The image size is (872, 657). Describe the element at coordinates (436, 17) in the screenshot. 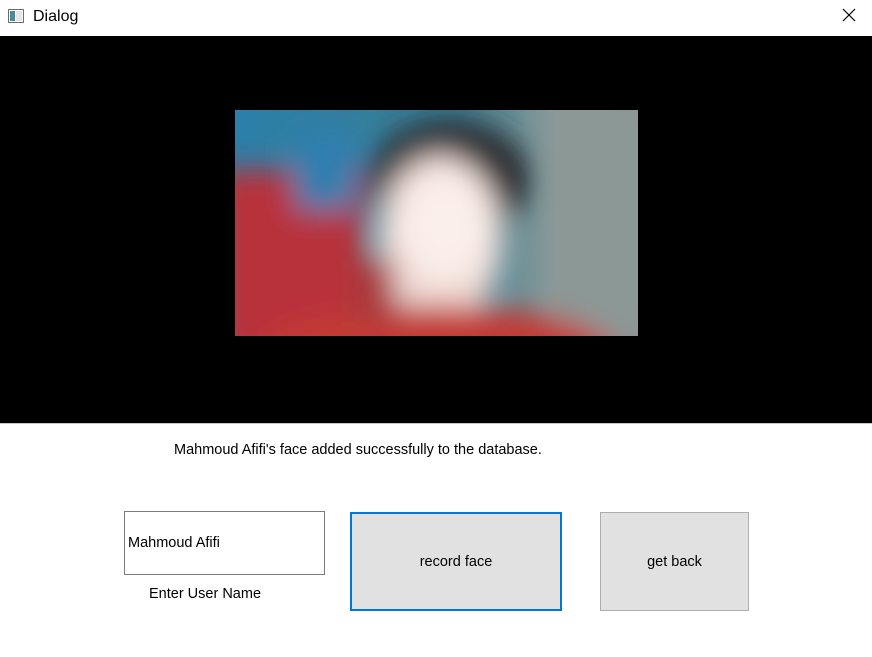

I see `title-bar: Dialog` at that location.